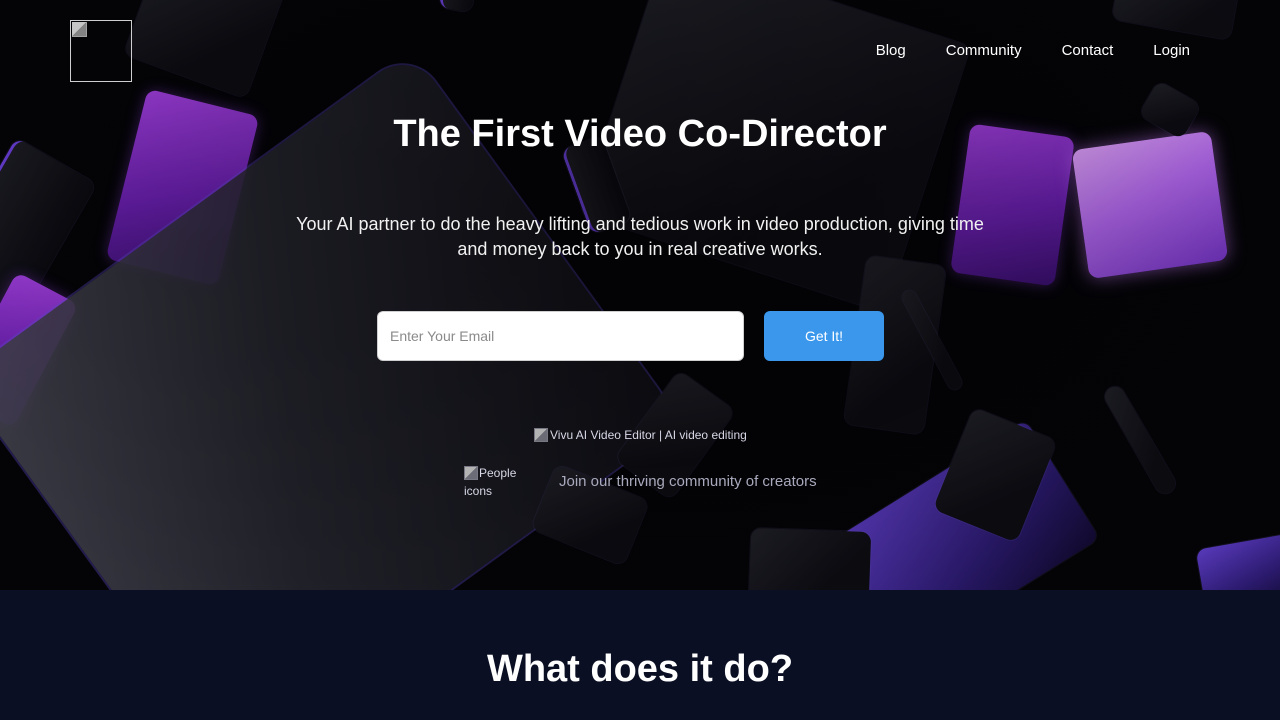 This screenshot has width=1280, height=720. I want to click on hero-title: The First Video Co-Director, so click(640, 134).